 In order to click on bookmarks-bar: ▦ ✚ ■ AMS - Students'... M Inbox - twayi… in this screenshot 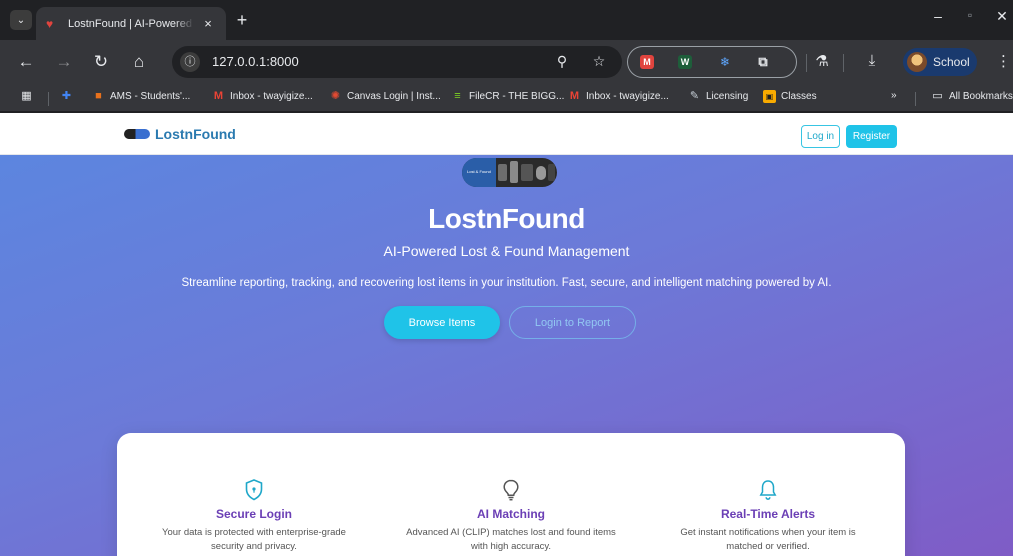, I will do `click(506, 98)`.